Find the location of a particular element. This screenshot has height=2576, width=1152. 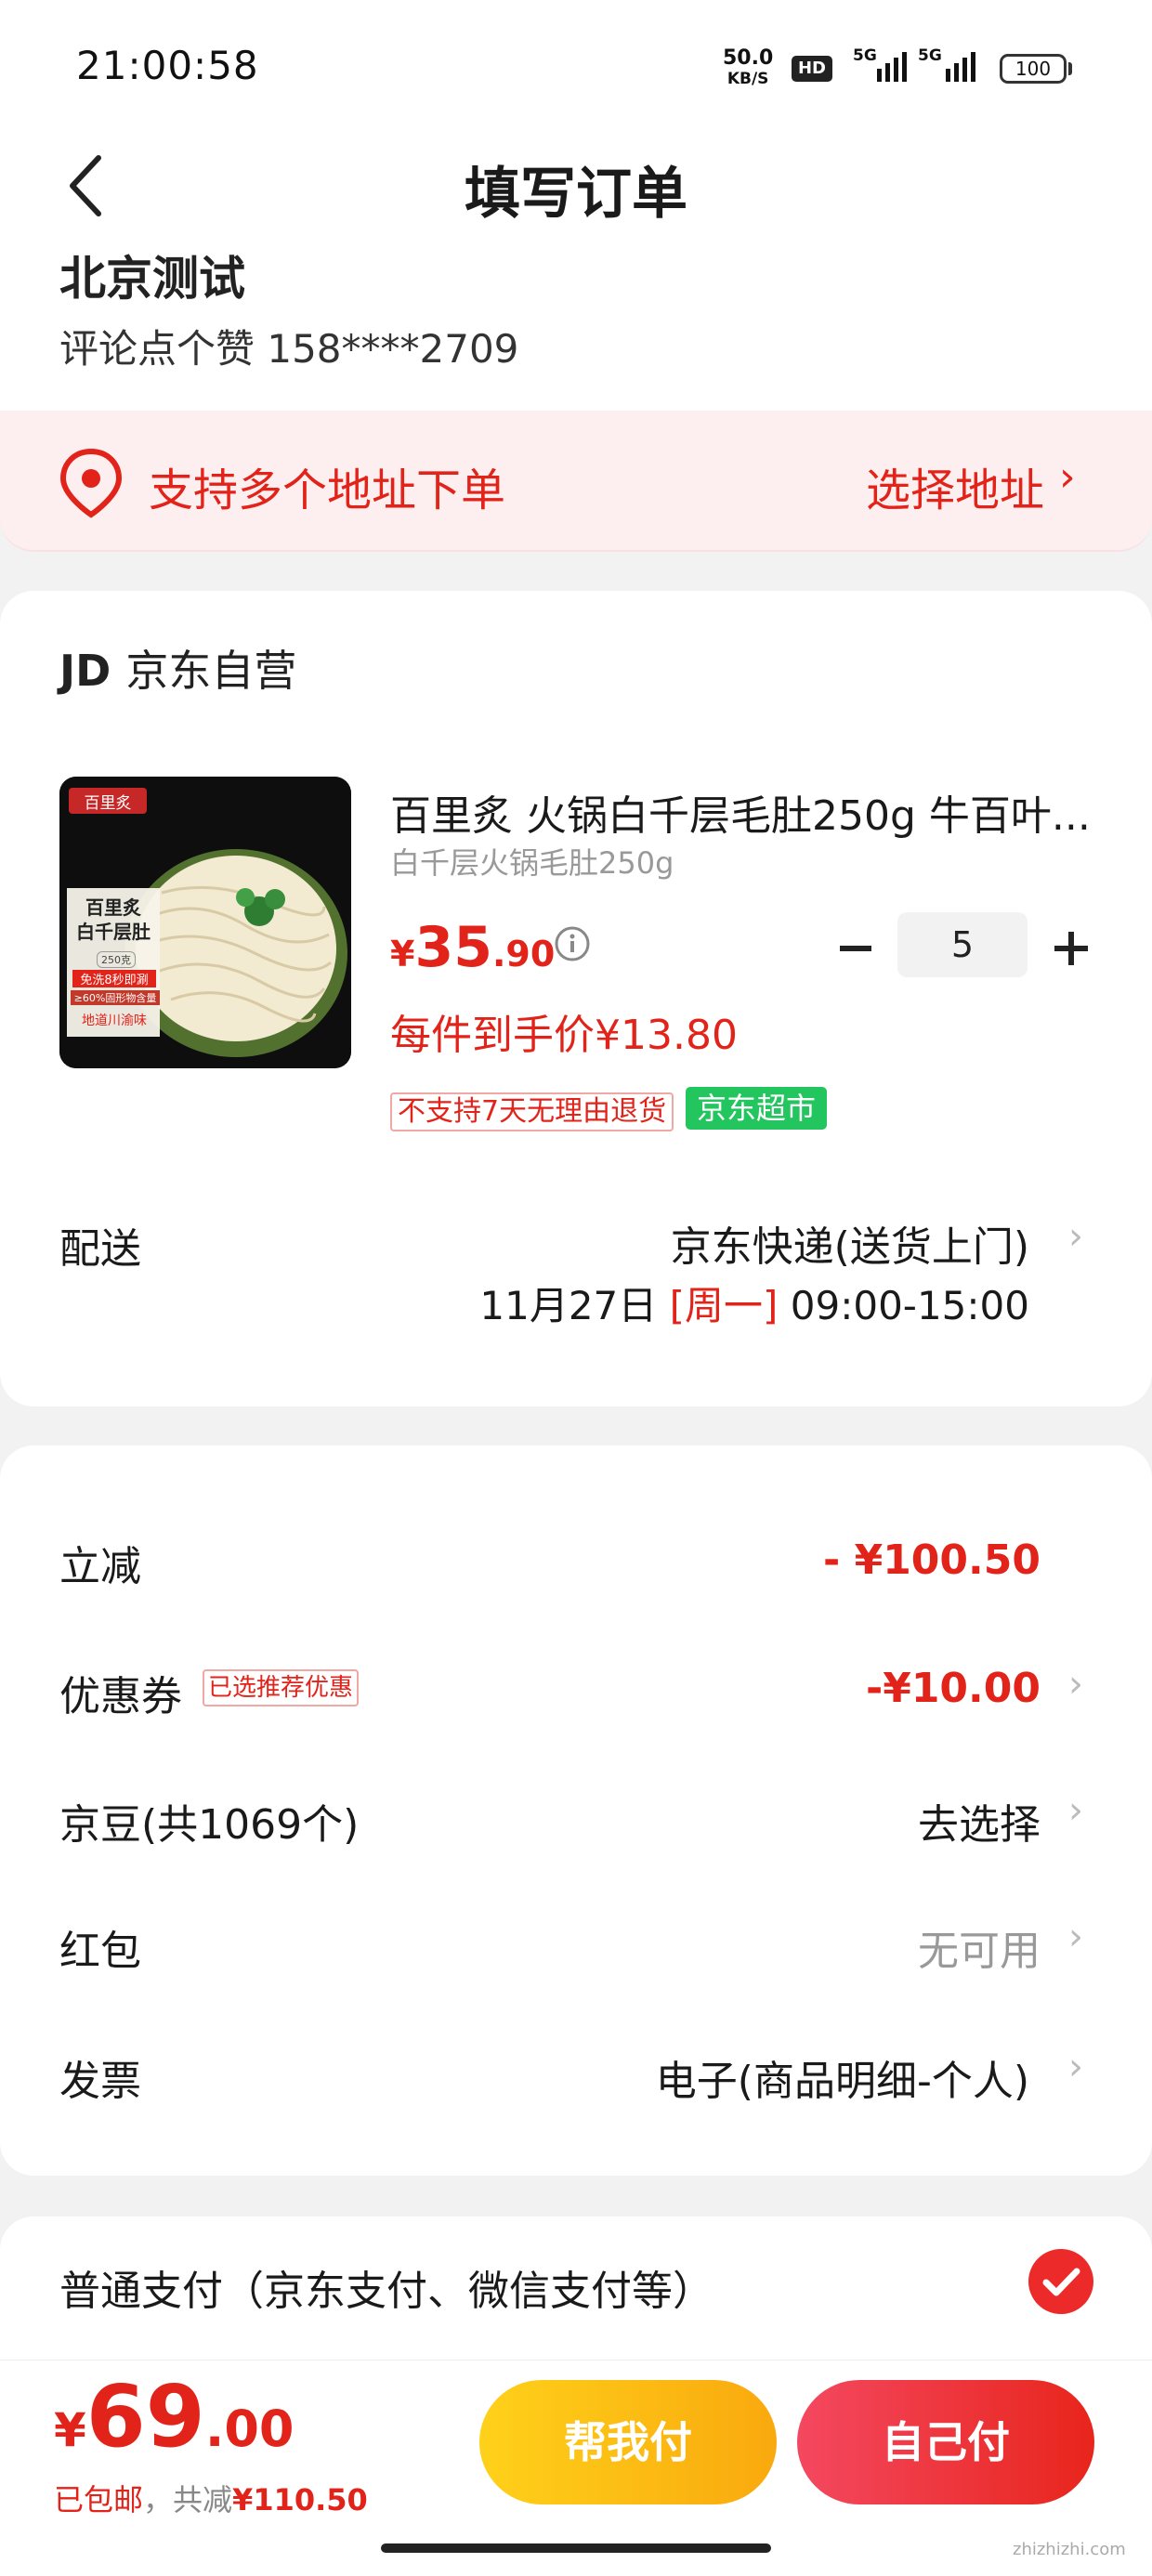

invoice-value: 电子(商品明细-个人) is located at coordinates (842, 2077).